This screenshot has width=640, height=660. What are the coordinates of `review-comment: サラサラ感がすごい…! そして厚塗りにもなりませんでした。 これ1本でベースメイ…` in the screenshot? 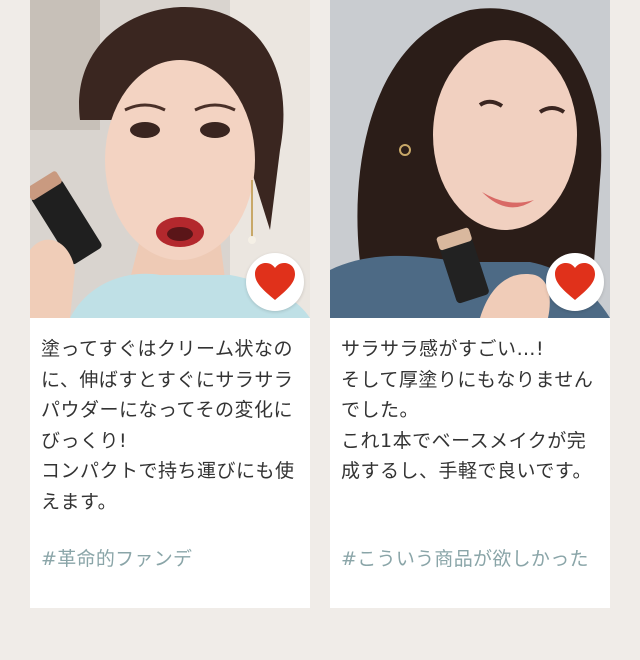 It's located at (467, 410).